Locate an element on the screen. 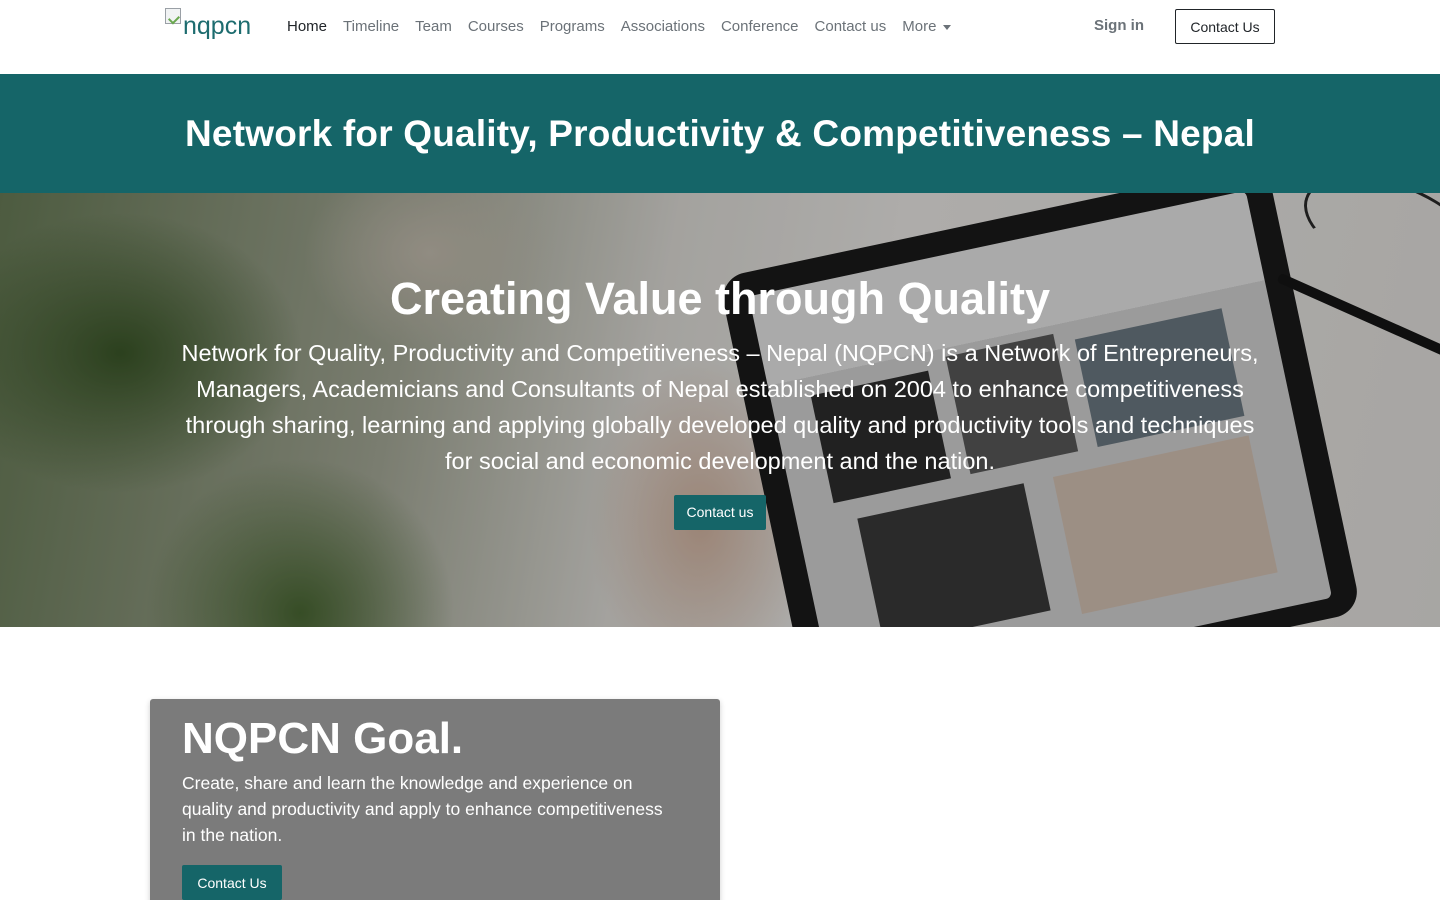  logo-alt-text: nqpcn is located at coordinates (217, 26).